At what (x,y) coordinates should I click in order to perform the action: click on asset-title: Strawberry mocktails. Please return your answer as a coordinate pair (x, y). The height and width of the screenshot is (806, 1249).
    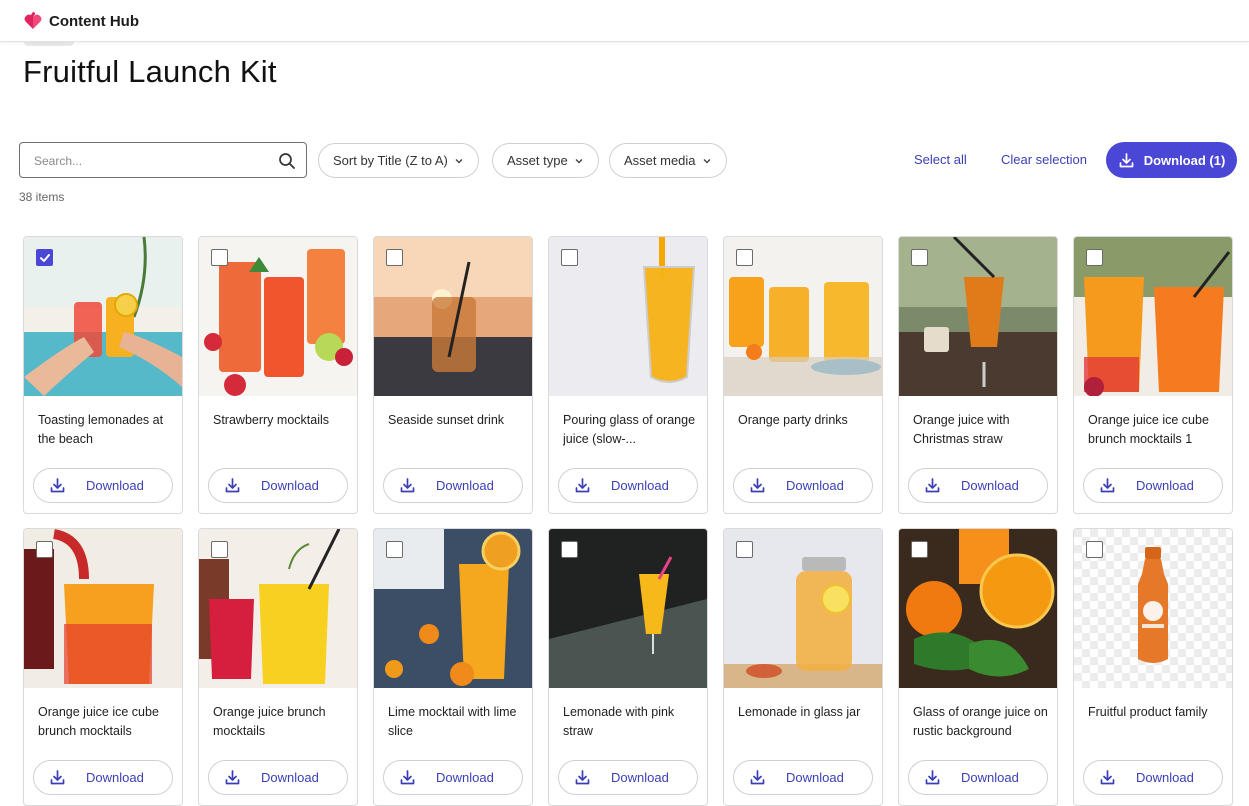
    Looking at the image, I should click on (271, 420).